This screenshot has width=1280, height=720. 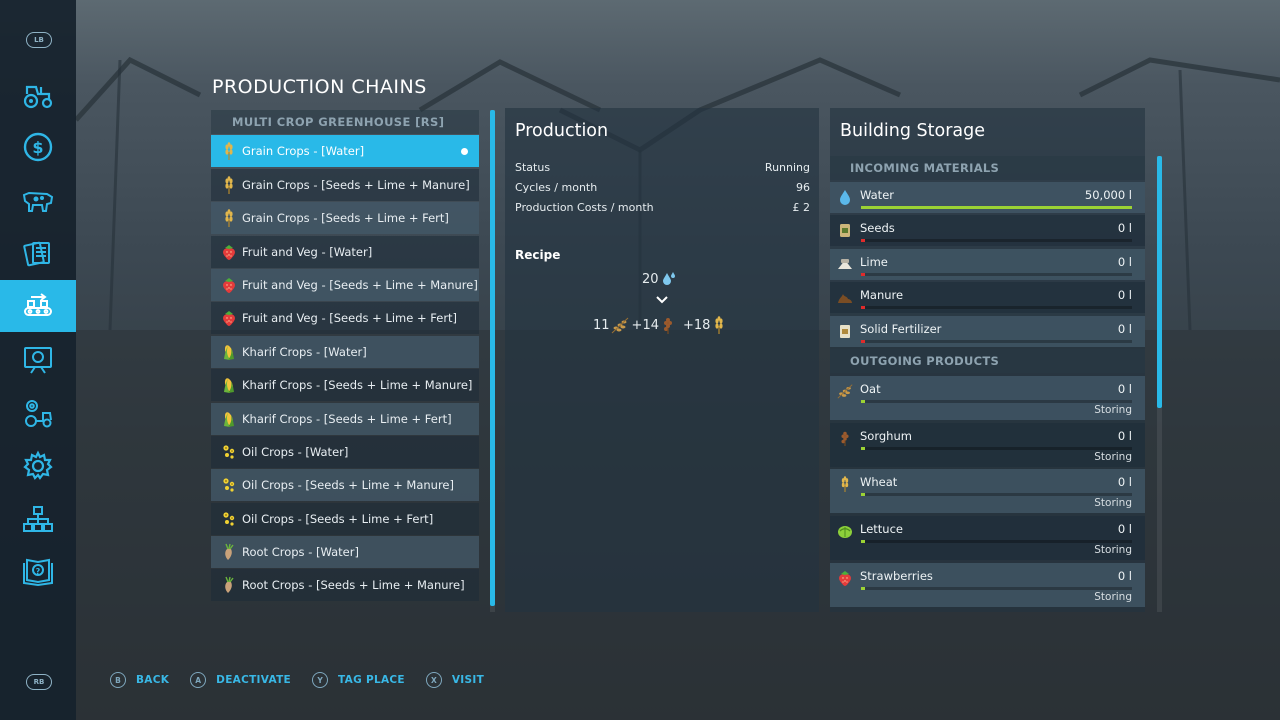 I want to click on costs-label: Production Costs / month, so click(x=584, y=207).